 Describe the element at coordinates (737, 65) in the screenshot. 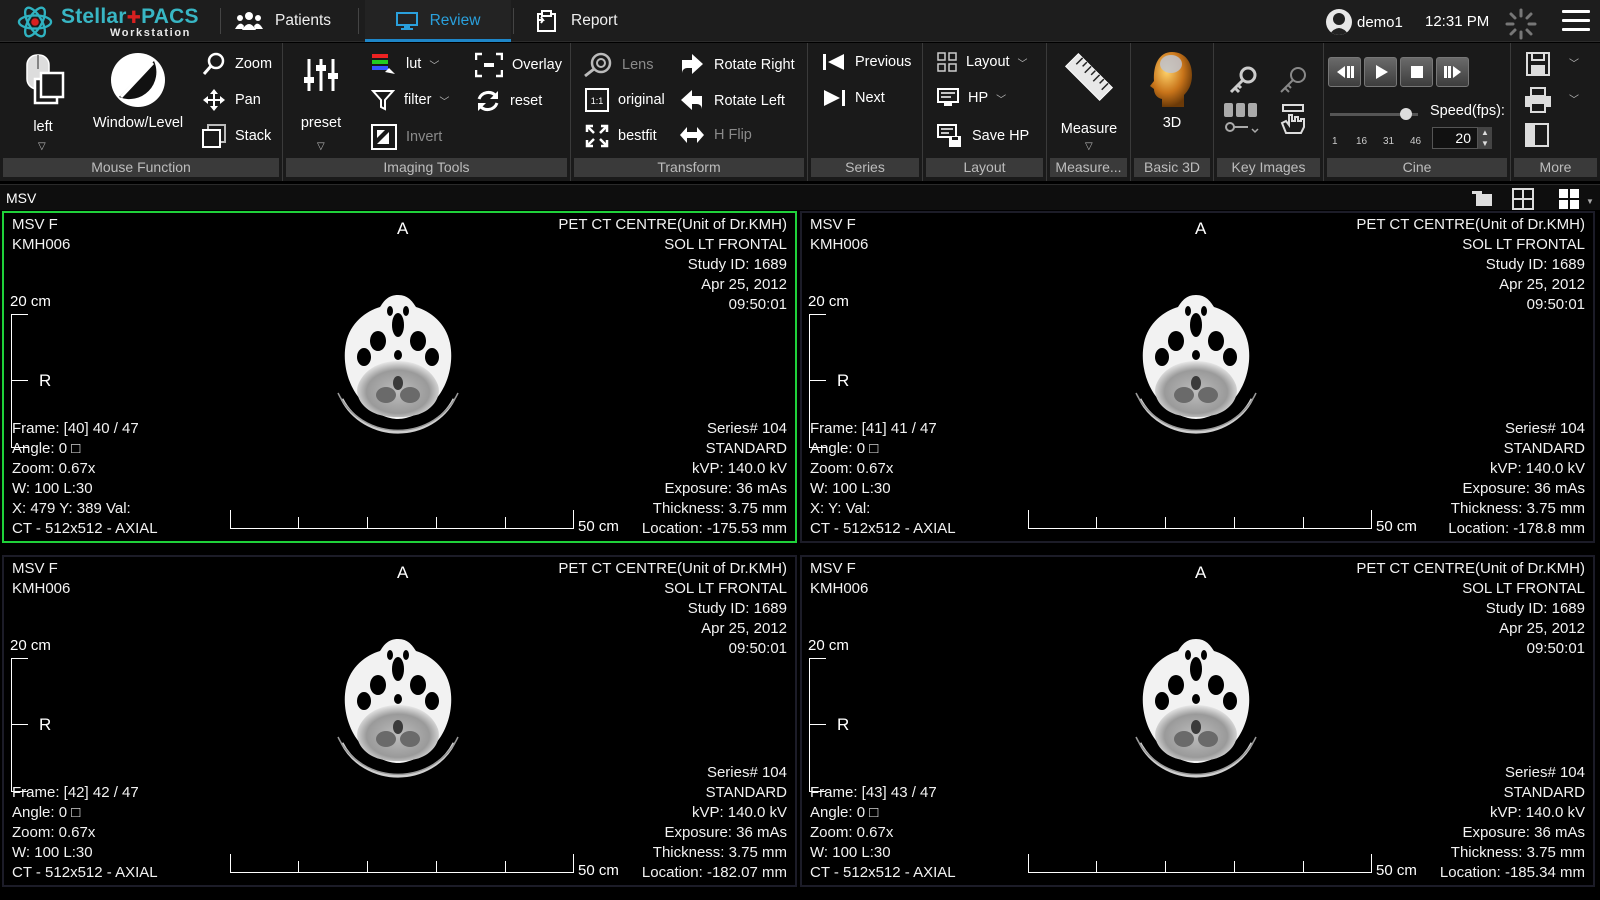

I see `rotate-right-button: Rotate Right` at that location.